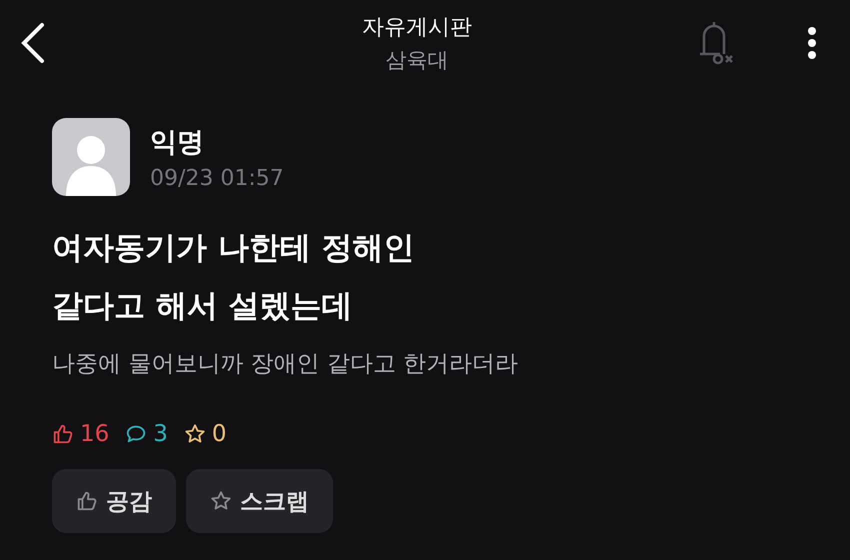 The width and height of the screenshot is (850, 560). I want to click on avatar-icon, so click(91, 157).